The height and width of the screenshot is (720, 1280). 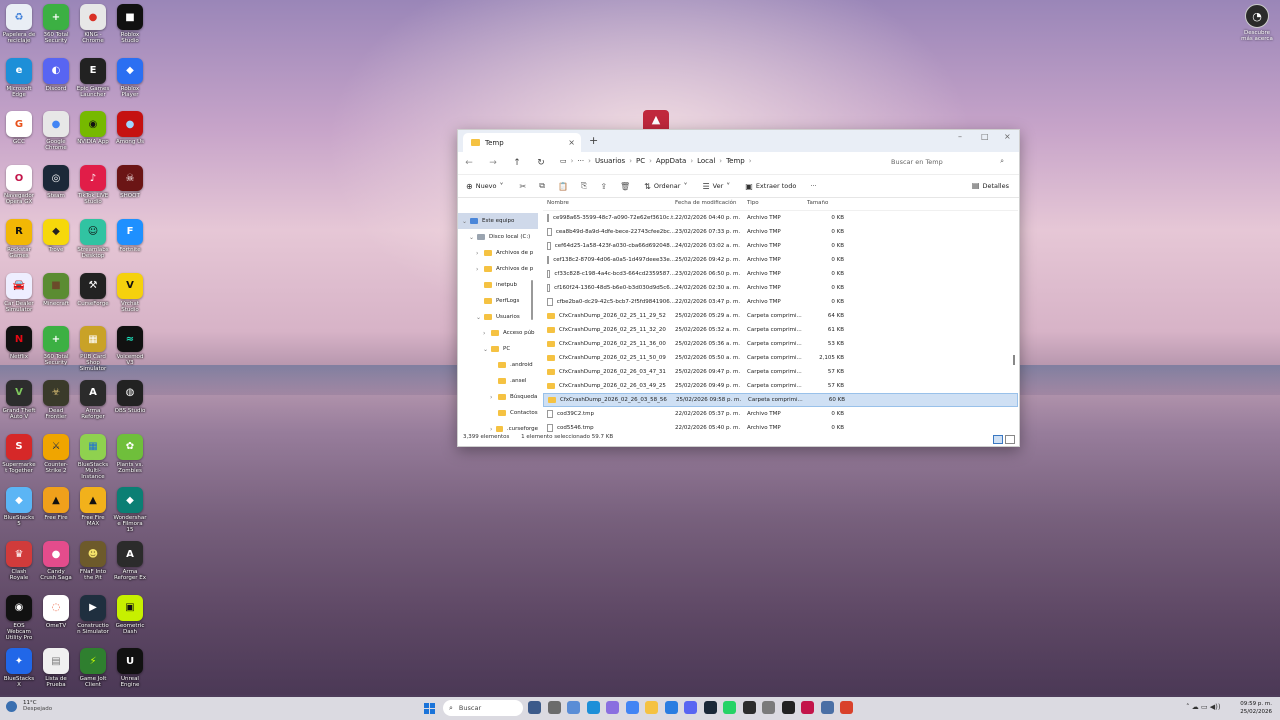 I want to click on desktop-icon-curseforge: ⚒ CurseForge, so click(x=93, y=289).